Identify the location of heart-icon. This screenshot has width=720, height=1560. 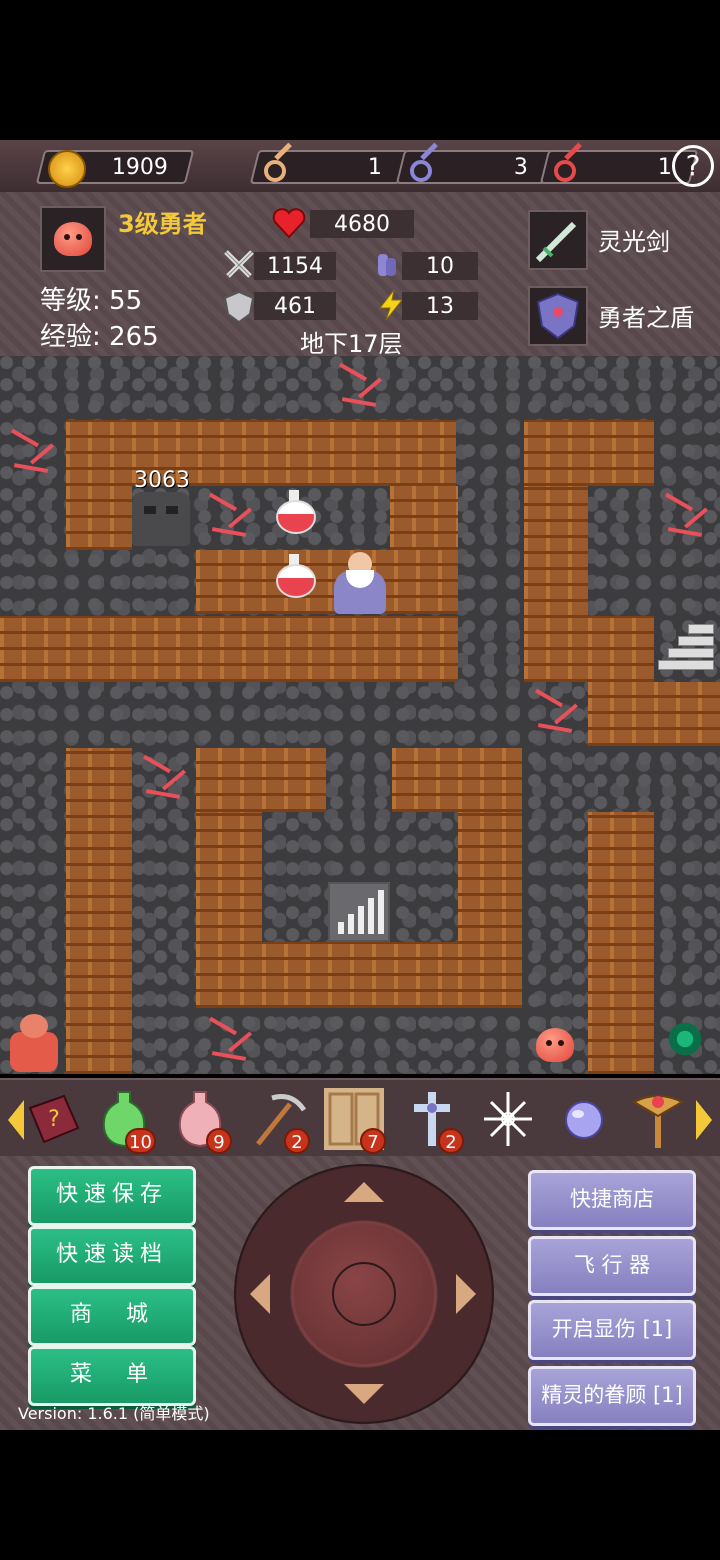
(289, 223).